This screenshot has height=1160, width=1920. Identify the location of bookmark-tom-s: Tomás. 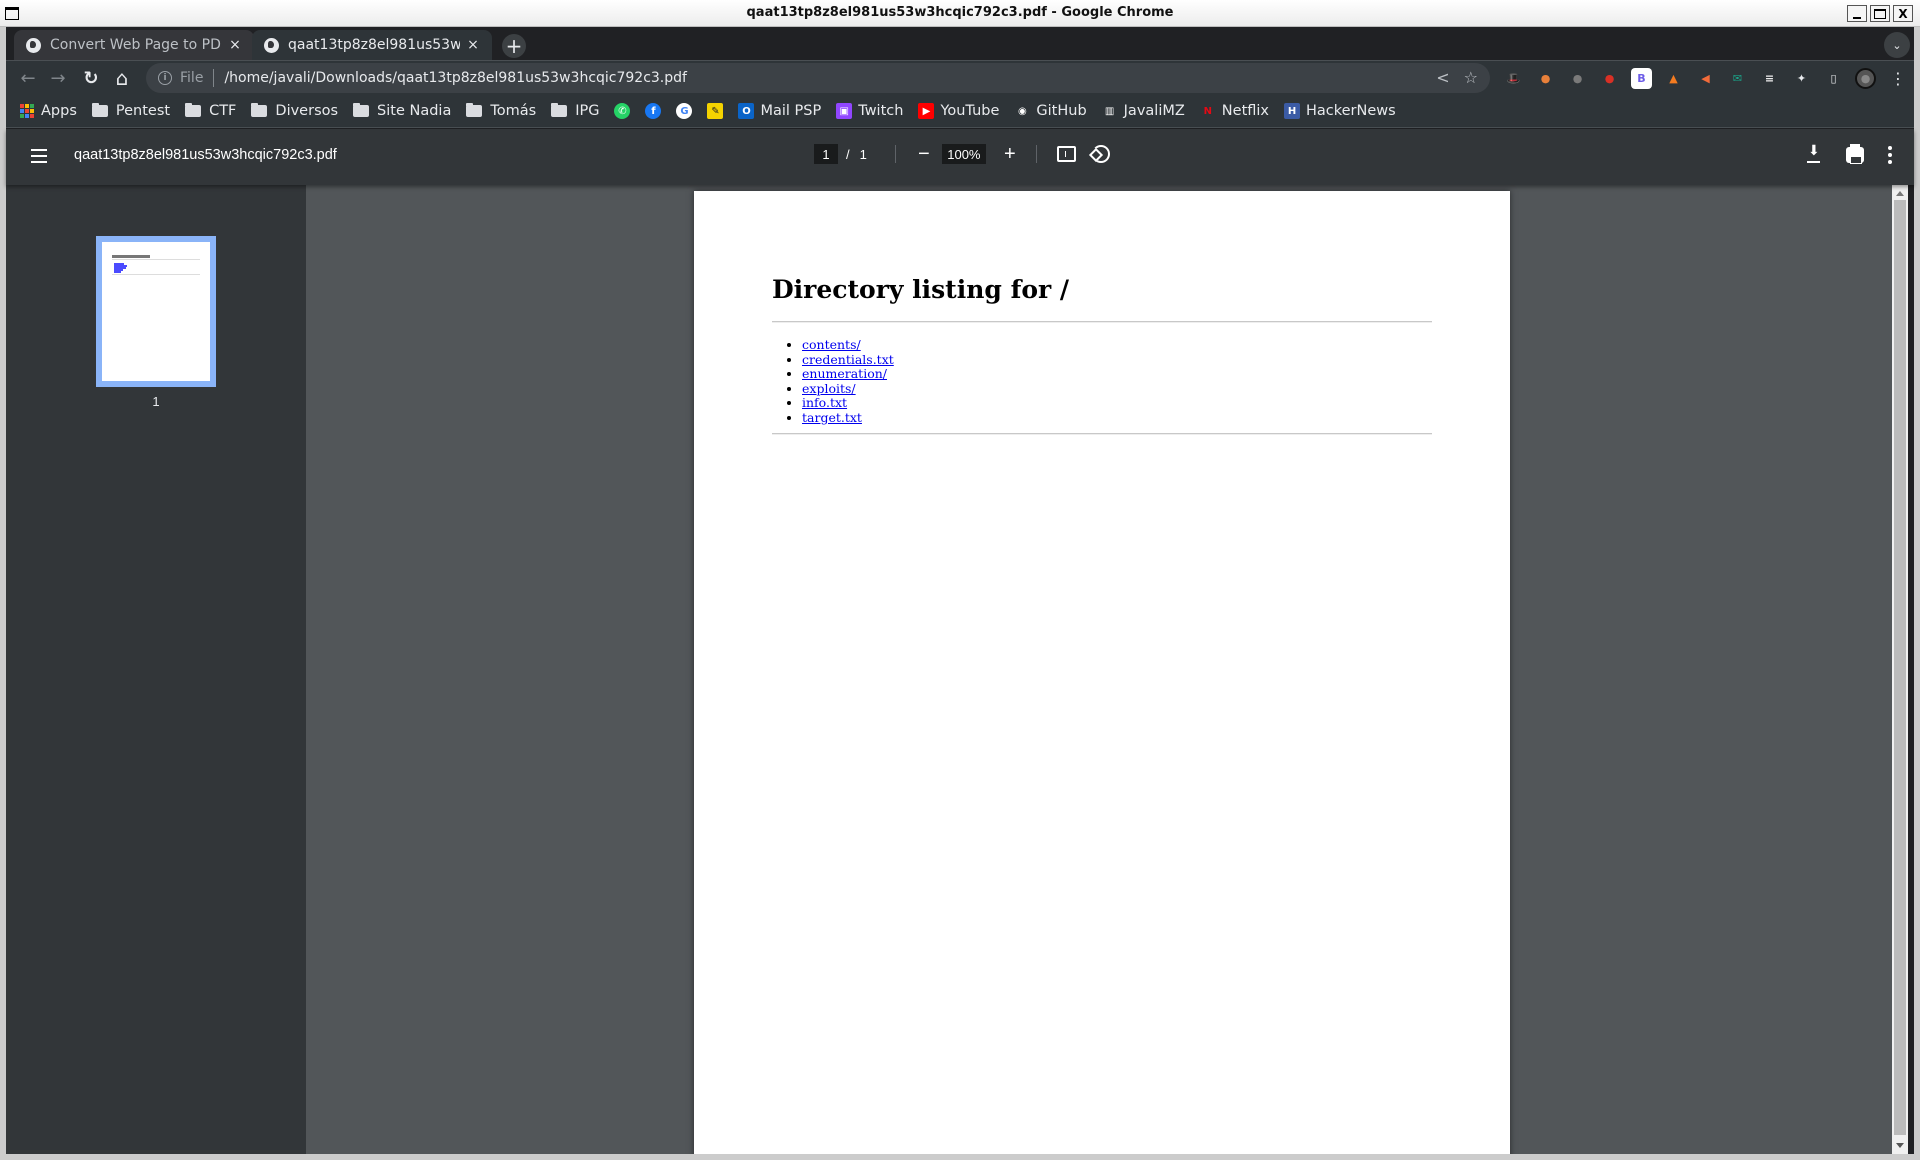
(501, 111).